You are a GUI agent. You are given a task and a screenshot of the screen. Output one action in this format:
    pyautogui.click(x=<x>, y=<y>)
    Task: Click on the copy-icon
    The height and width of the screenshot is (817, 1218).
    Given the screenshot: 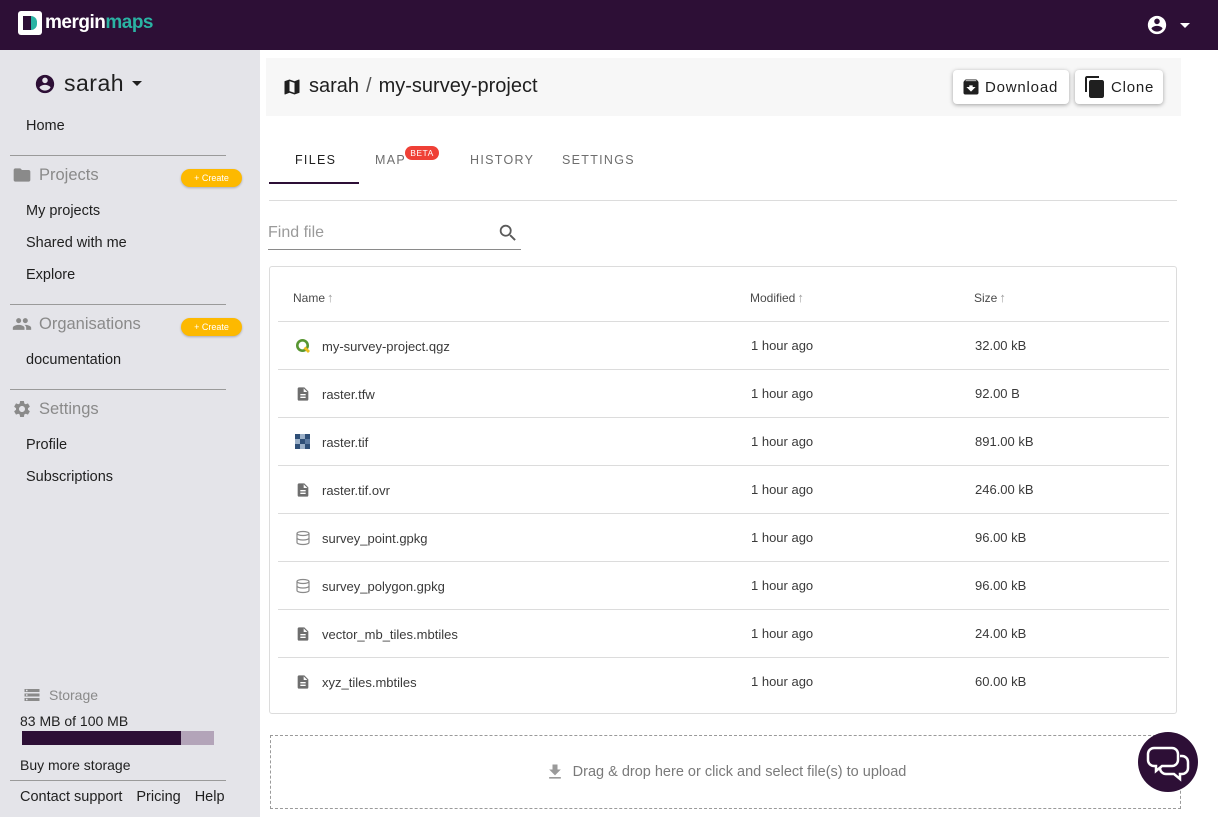 What is the action you would take?
    pyautogui.click(x=1094, y=87)
    